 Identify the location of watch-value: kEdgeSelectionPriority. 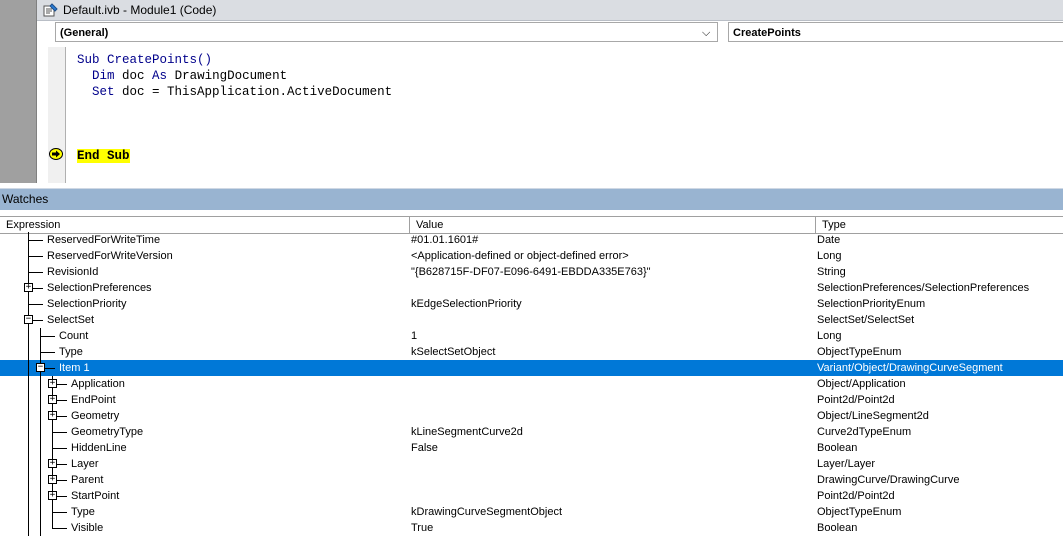
(466, 304).